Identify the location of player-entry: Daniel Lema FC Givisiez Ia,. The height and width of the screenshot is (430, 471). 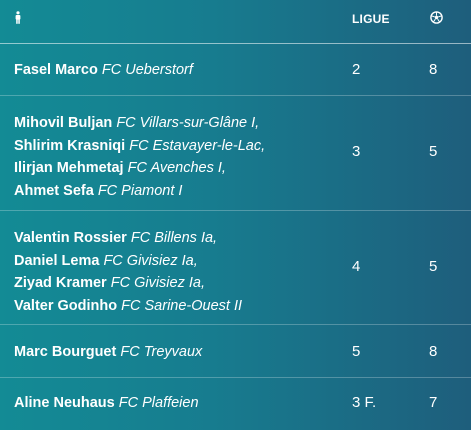
(128, 261).